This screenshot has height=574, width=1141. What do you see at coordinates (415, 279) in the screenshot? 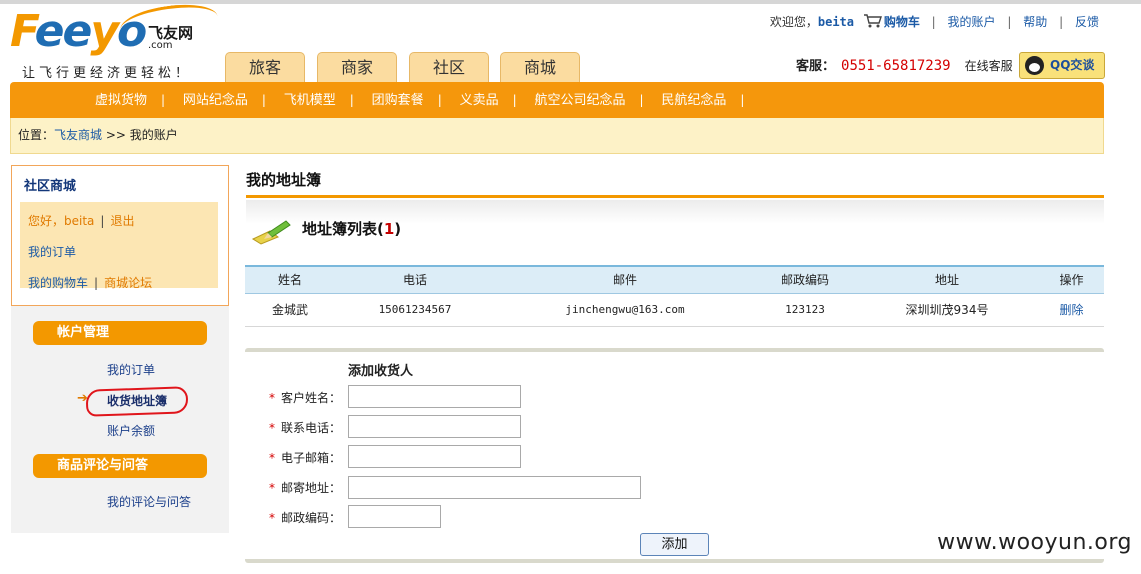
I see `col-phone: 电话` at bounding box center [415, 279].